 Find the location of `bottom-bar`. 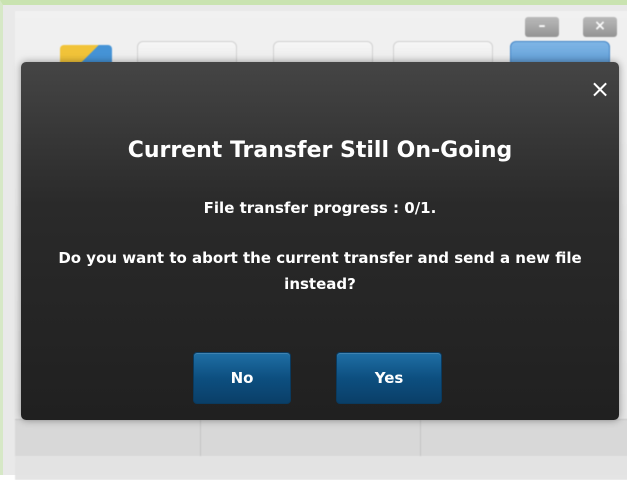

bottom-bar is located at coordinates (321, 437).